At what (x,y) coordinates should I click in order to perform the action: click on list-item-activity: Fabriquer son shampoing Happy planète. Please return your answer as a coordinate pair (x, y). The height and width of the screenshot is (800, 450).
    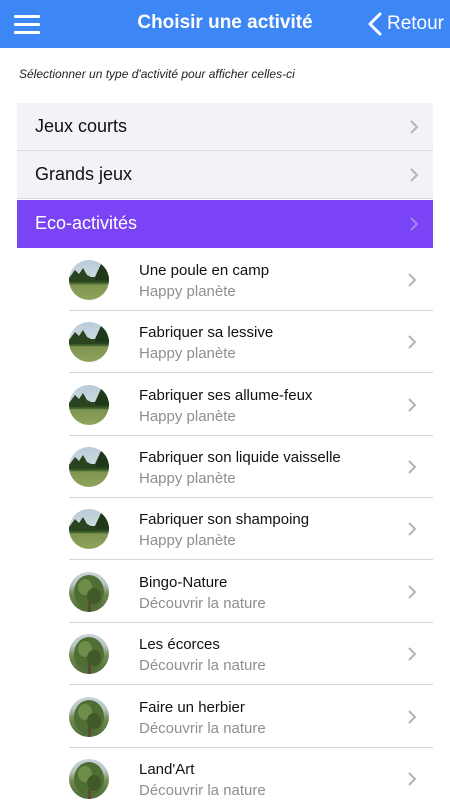
    Looking at the image, I should click on (251, 529).